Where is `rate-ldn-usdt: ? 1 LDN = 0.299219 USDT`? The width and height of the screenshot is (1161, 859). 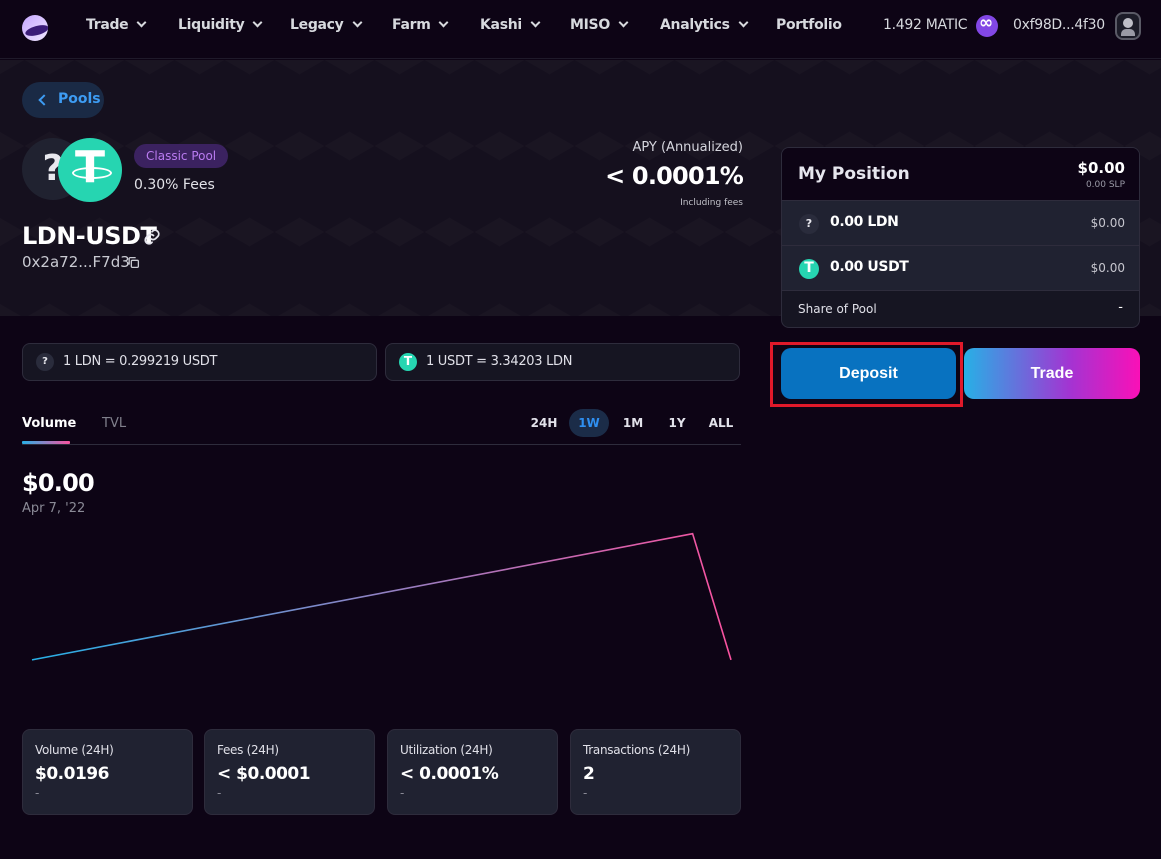 rate-ldn-usdt: ? 1 LDN = 0.299219 USDT is located at coordinates (199, 362).